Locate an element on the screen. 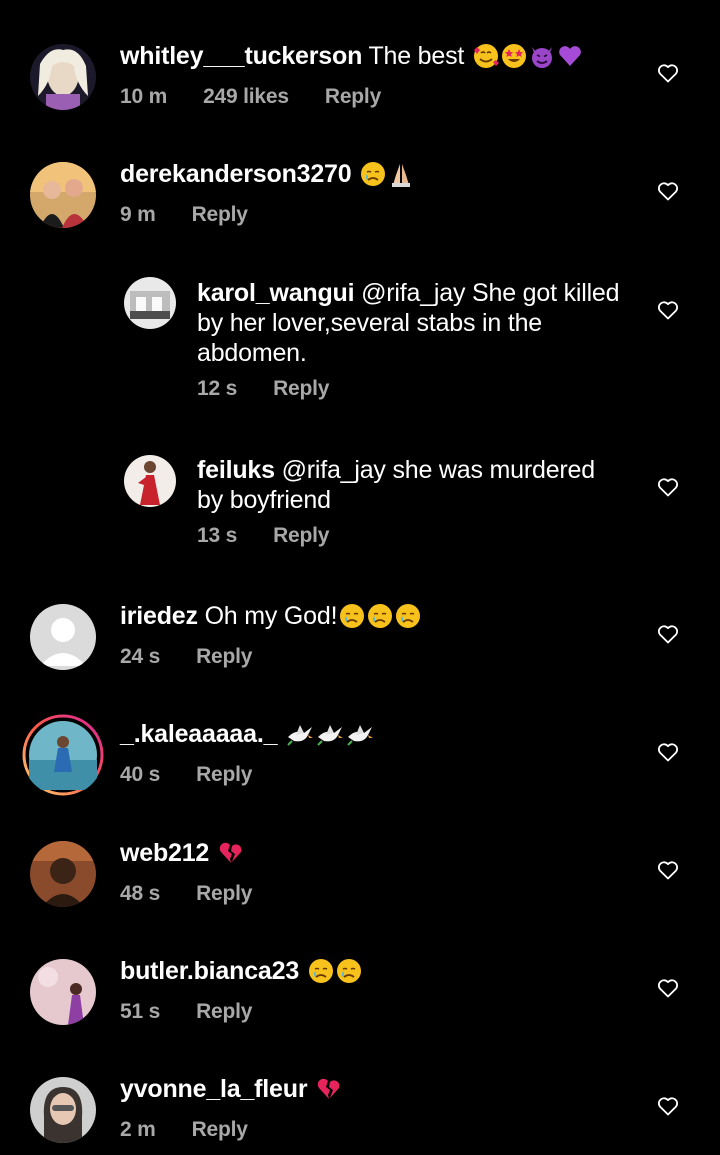 This screenshot has height=1155, width=720. comment-time: 48 s is located at coordinates (140, 893).